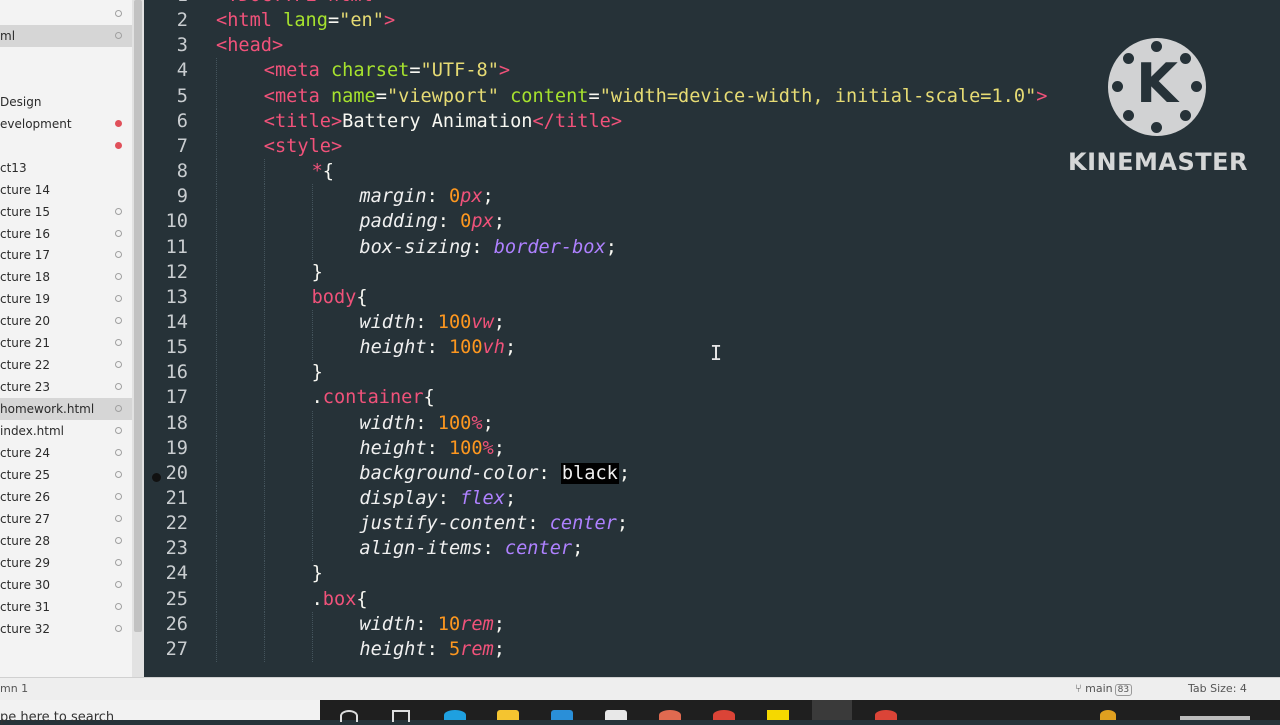 This screenshot has width=1280, height=725. I want to click on sidebar-item: cture 17, so click(66, 255).